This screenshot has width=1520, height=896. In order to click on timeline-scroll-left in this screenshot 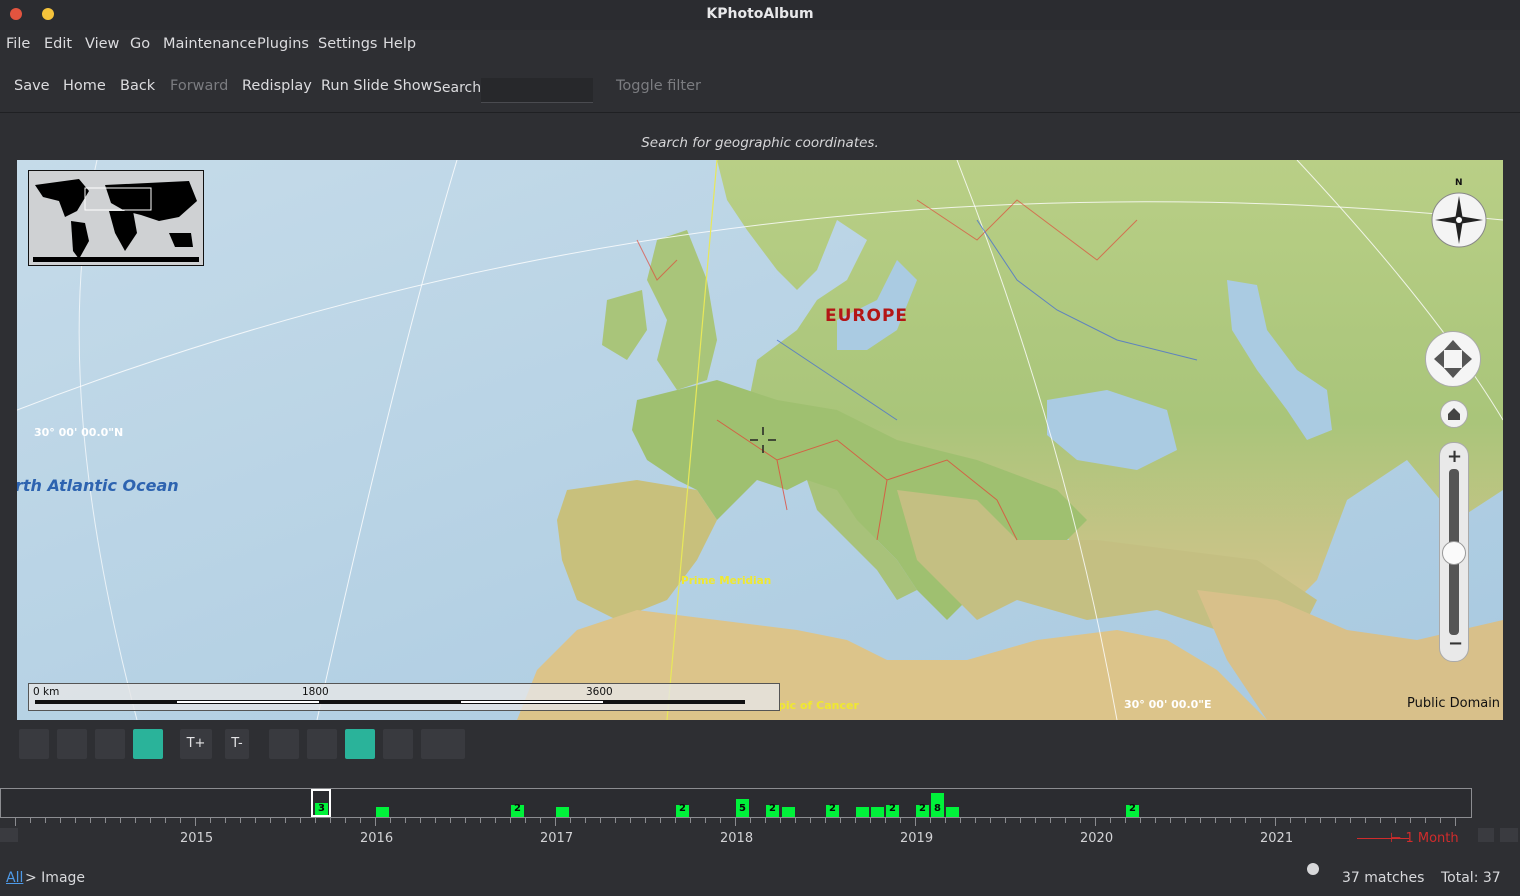, I will do `click(9, 835)`.